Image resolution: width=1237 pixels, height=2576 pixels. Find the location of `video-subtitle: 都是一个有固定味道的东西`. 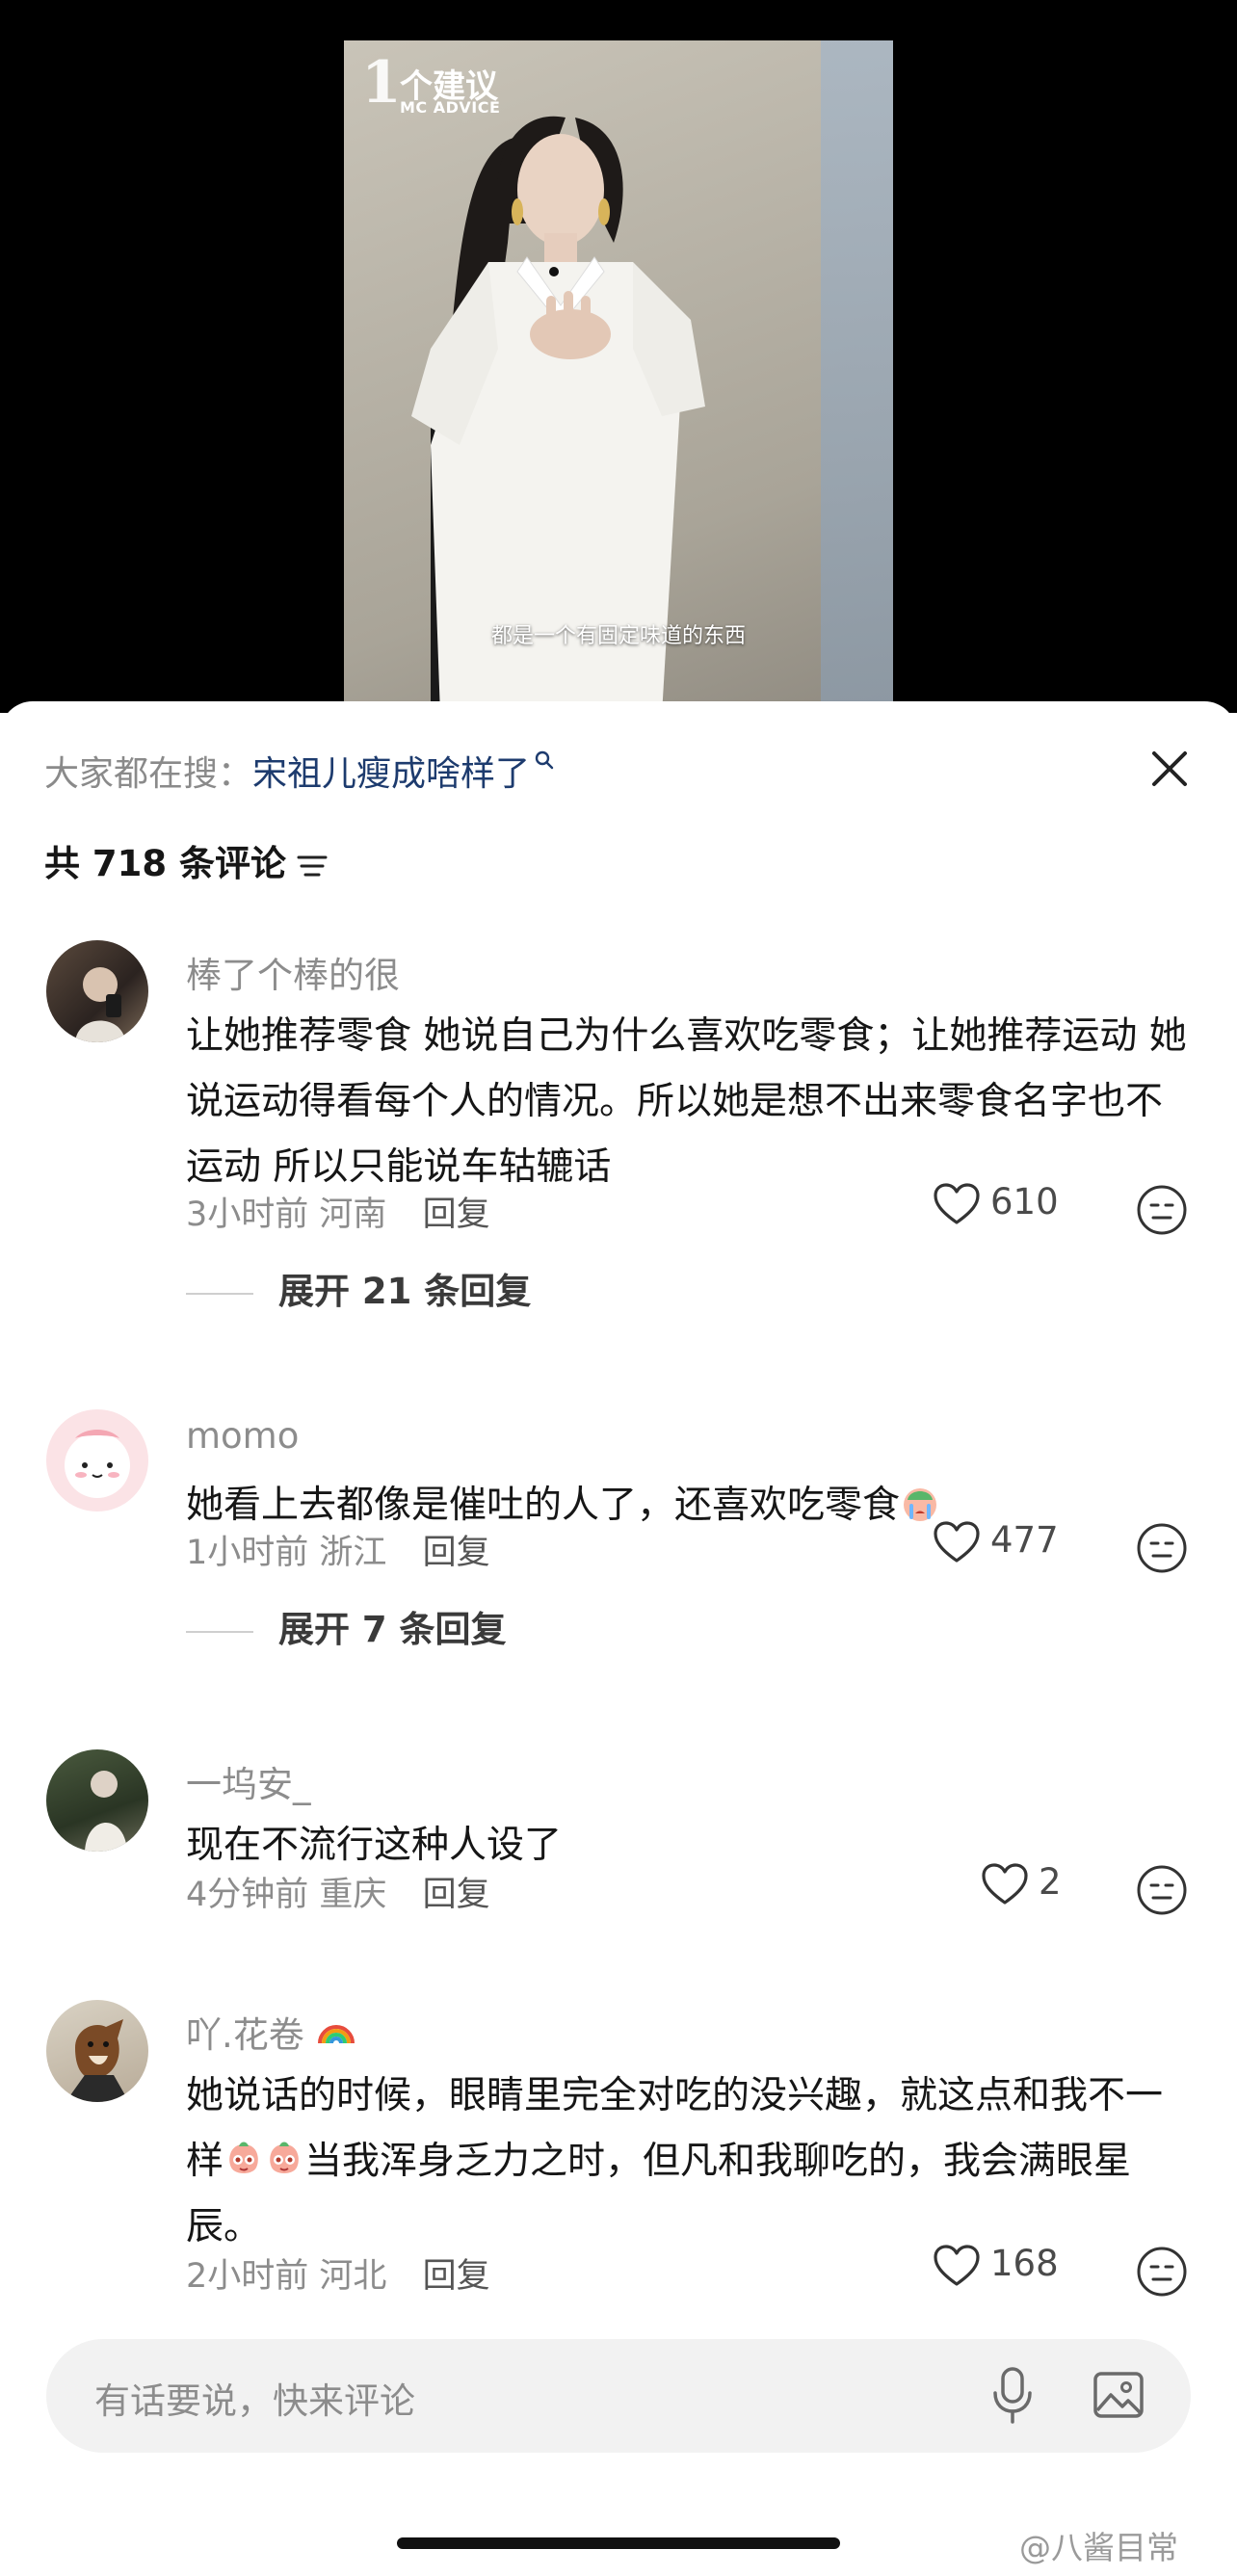

video-subtitle: 都是一个有固定味道的东西 is located at coordinates (618, 636).